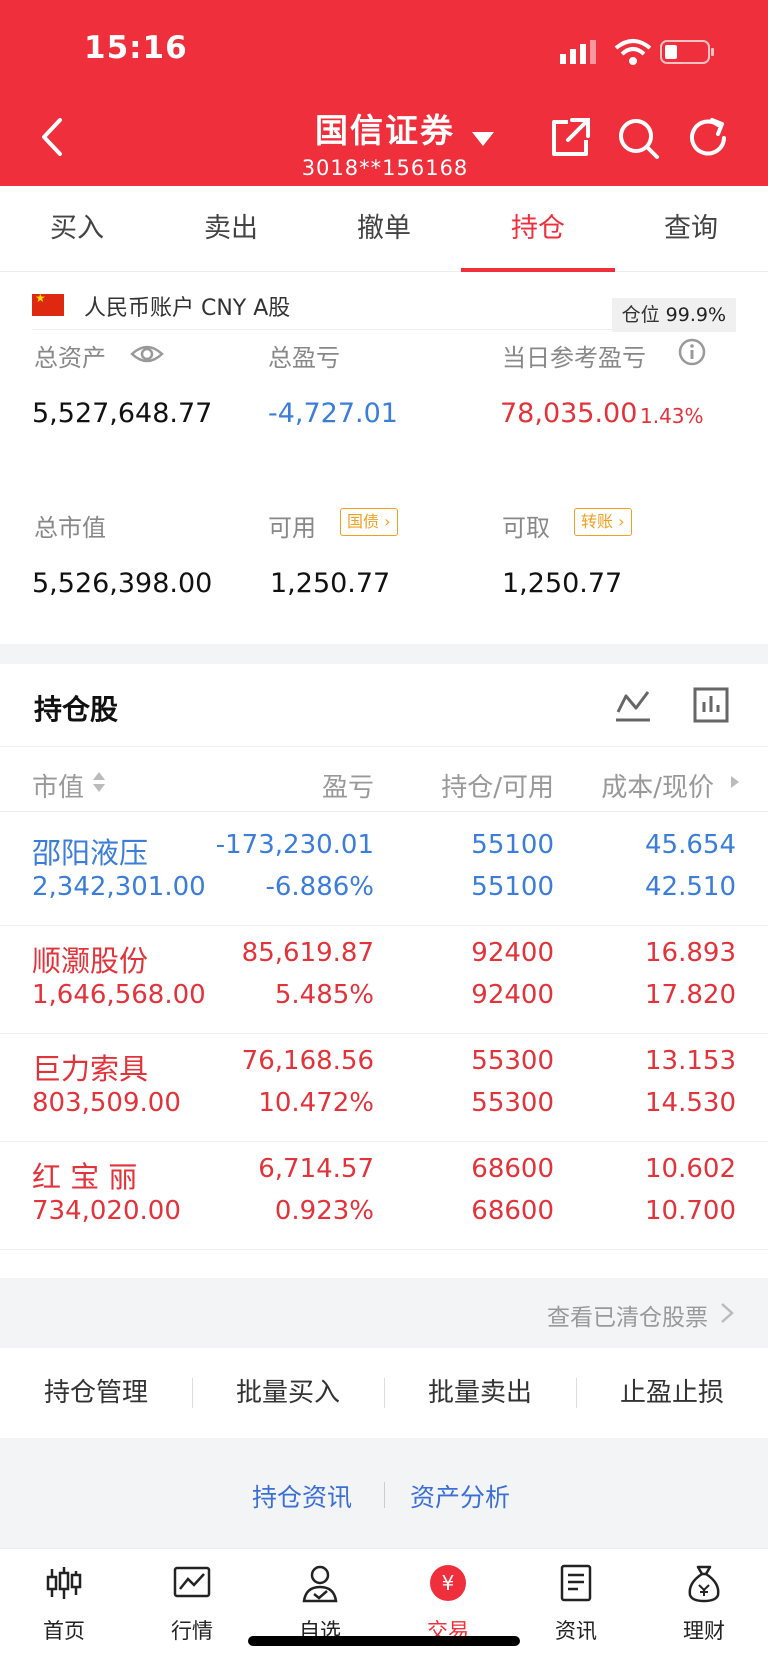 This screenshot has width=768, height=1663. I want to click on tab-holdings: 持仓, so click(538, 229).